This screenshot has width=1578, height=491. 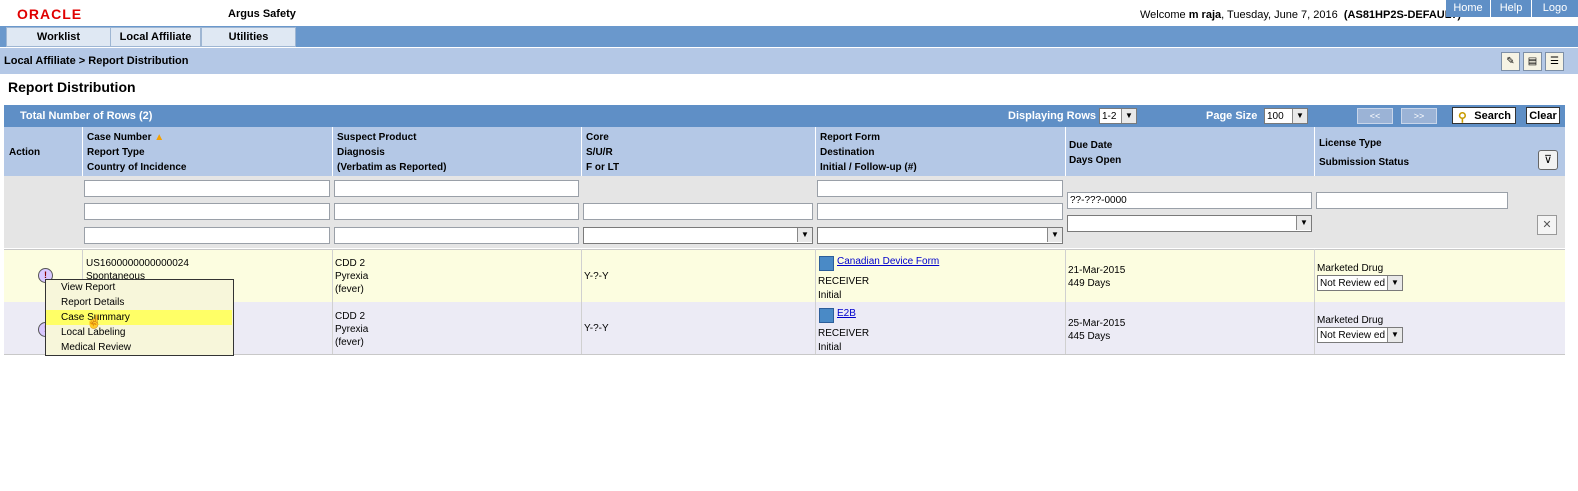 I want to click on menu-medical-review: Medical Review, so click(x=139, y=347).